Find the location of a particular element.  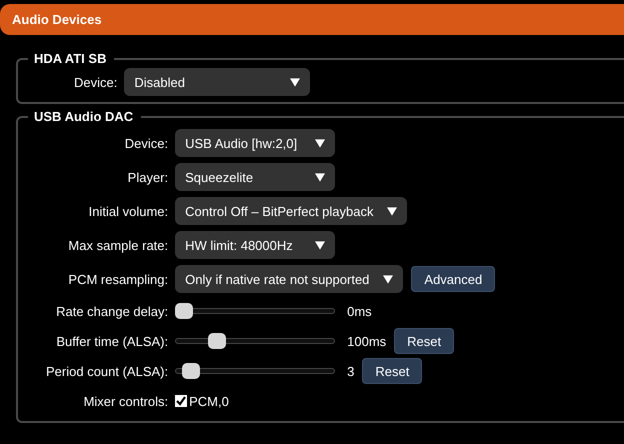

slider-value: 100ms is located at coordinates (366, 341).